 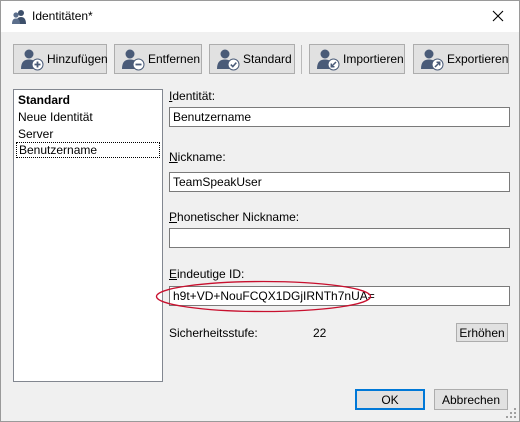 What do you see at coordinates (174, 59) in the screenshot?
I see `remove-identity-label: Entfernen` at bounding box center [174, 59].